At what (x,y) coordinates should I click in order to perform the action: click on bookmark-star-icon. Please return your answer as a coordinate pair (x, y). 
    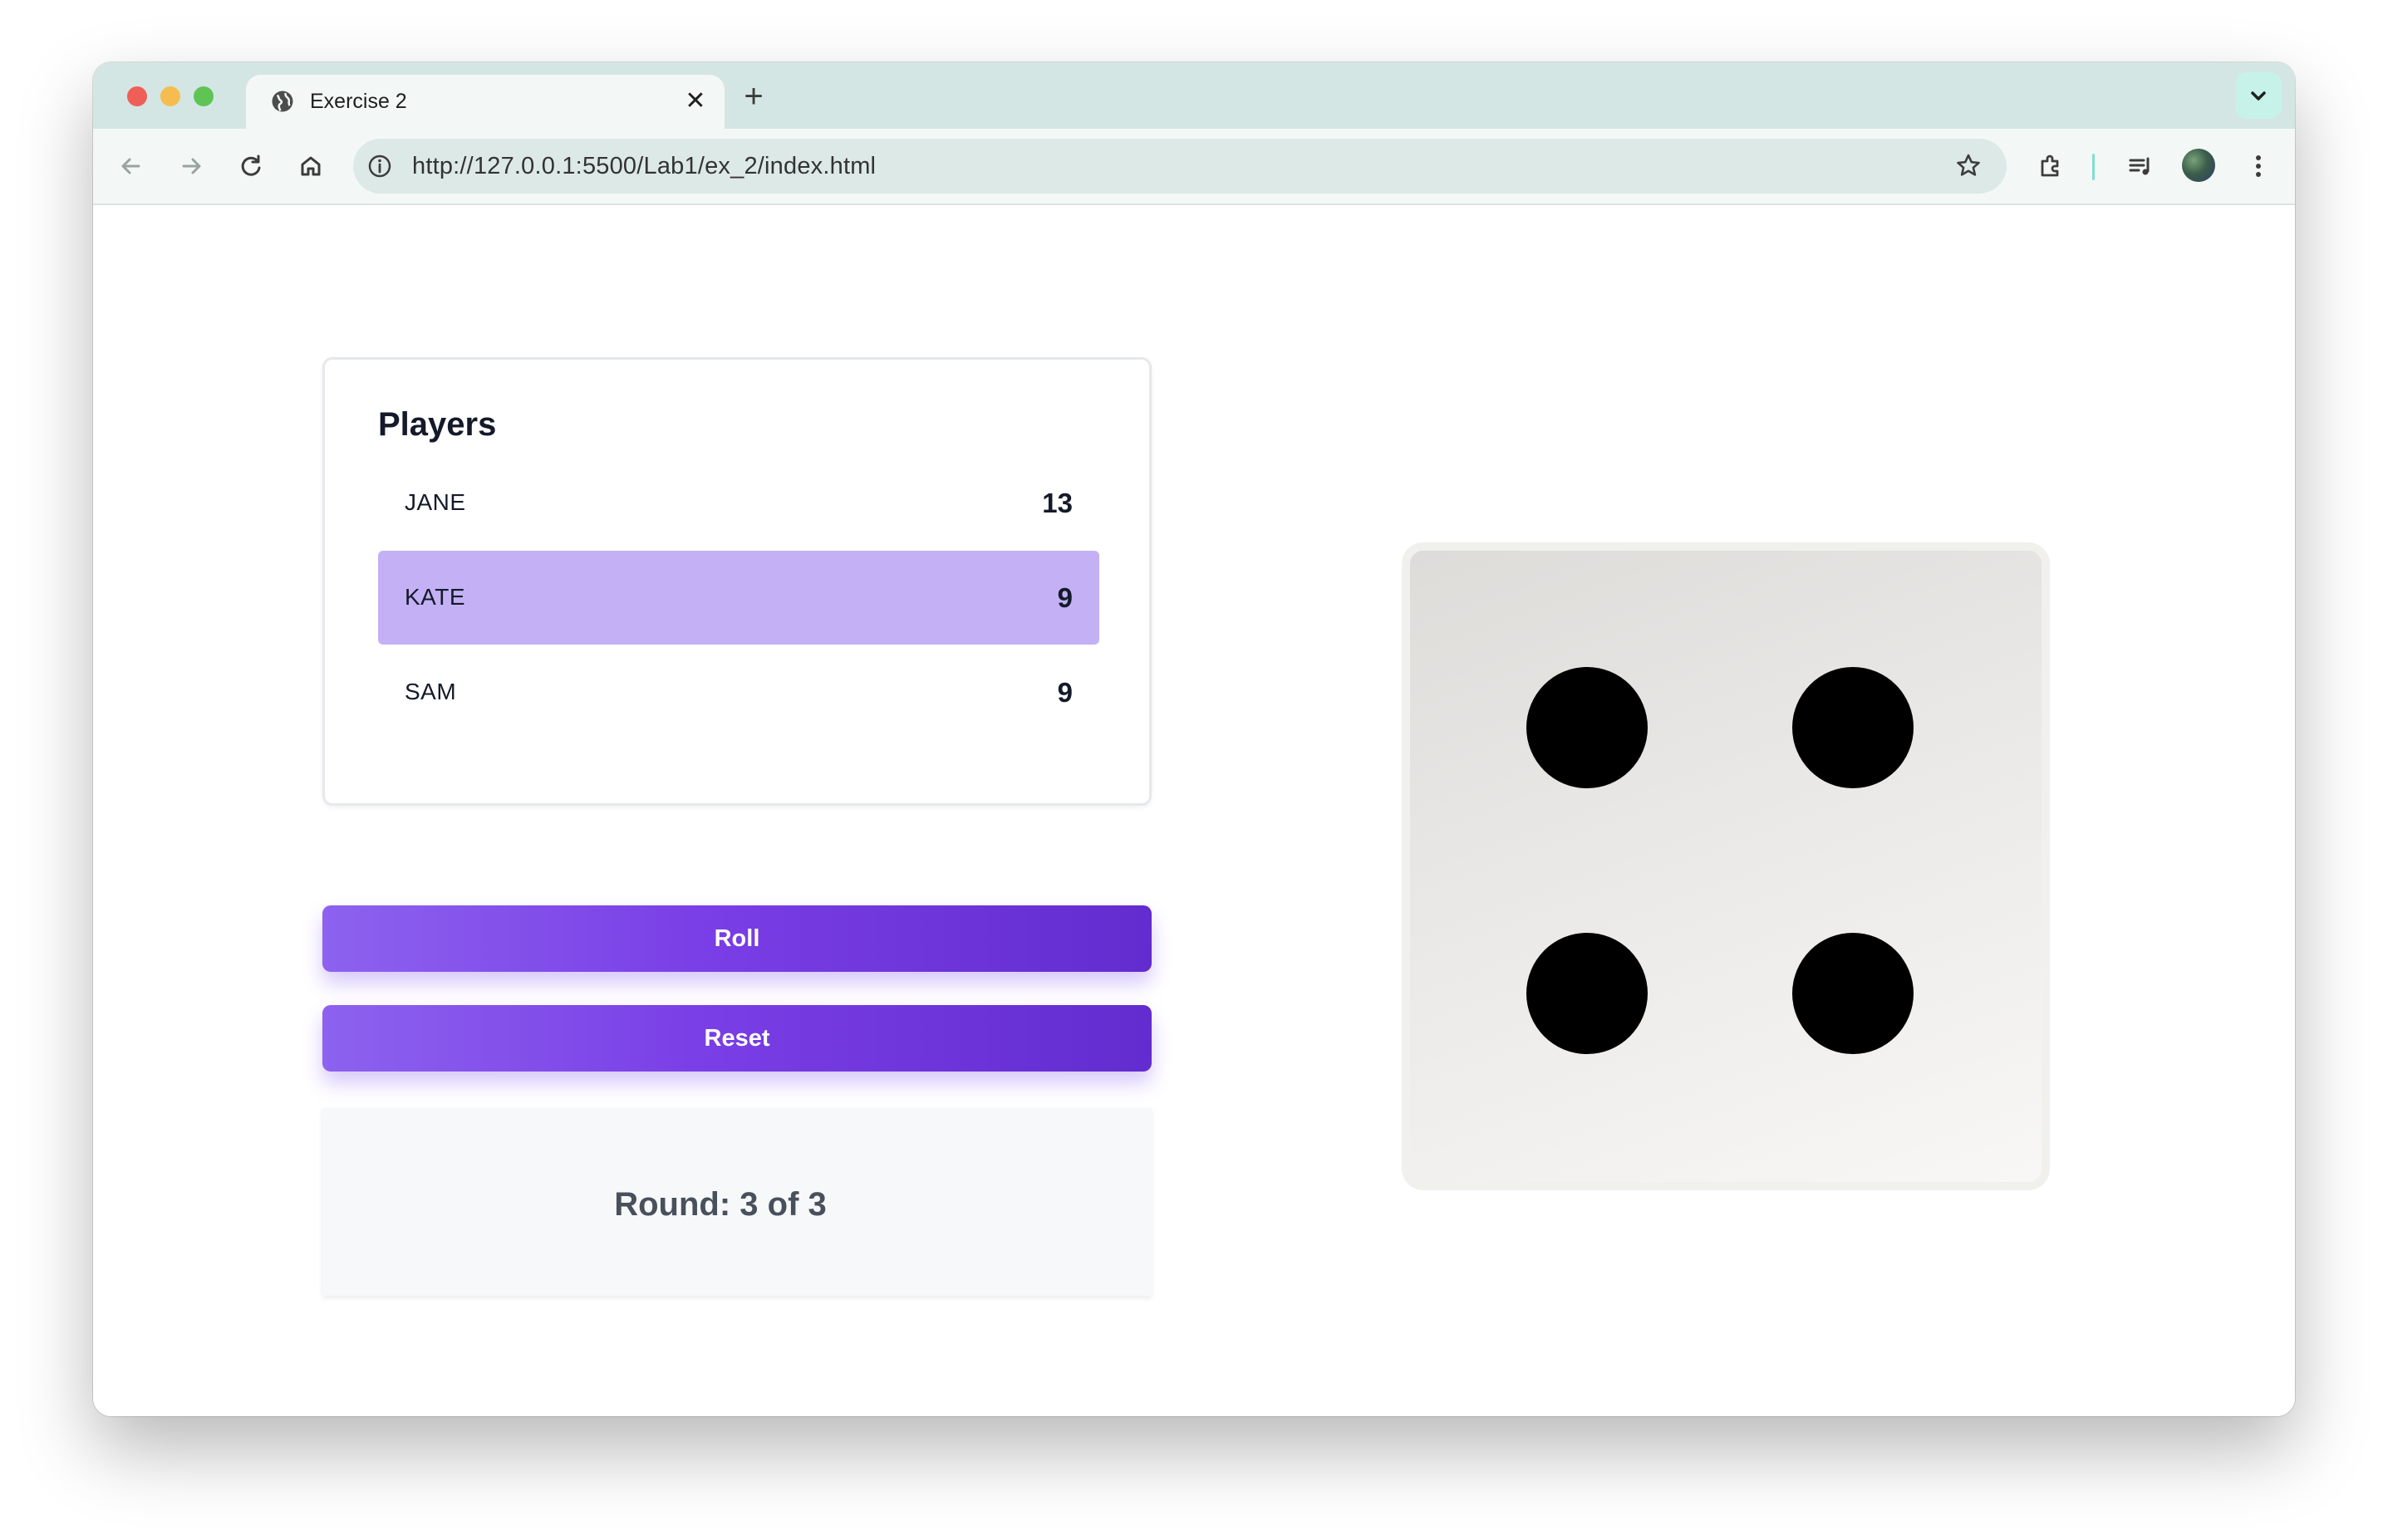
    Looking at the image, I should click on (1968, 166).